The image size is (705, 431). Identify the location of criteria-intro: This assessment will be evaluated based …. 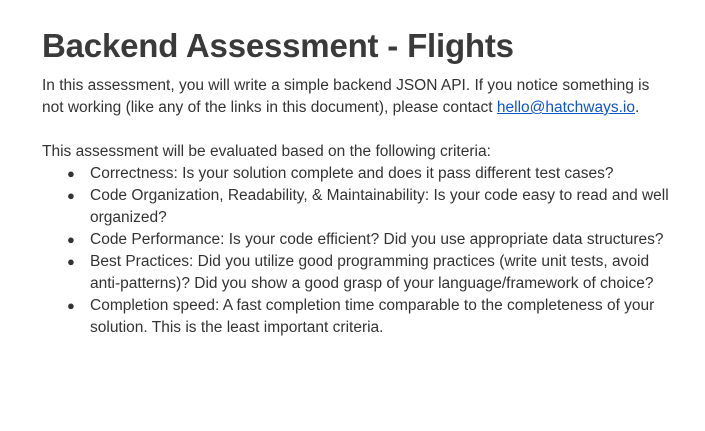
(266, 151).